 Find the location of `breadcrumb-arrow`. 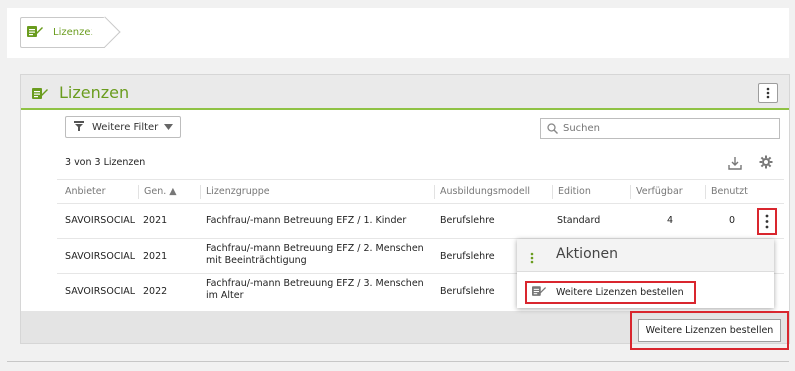

breadcrumb-arrow is located at coordinates (105, 32).